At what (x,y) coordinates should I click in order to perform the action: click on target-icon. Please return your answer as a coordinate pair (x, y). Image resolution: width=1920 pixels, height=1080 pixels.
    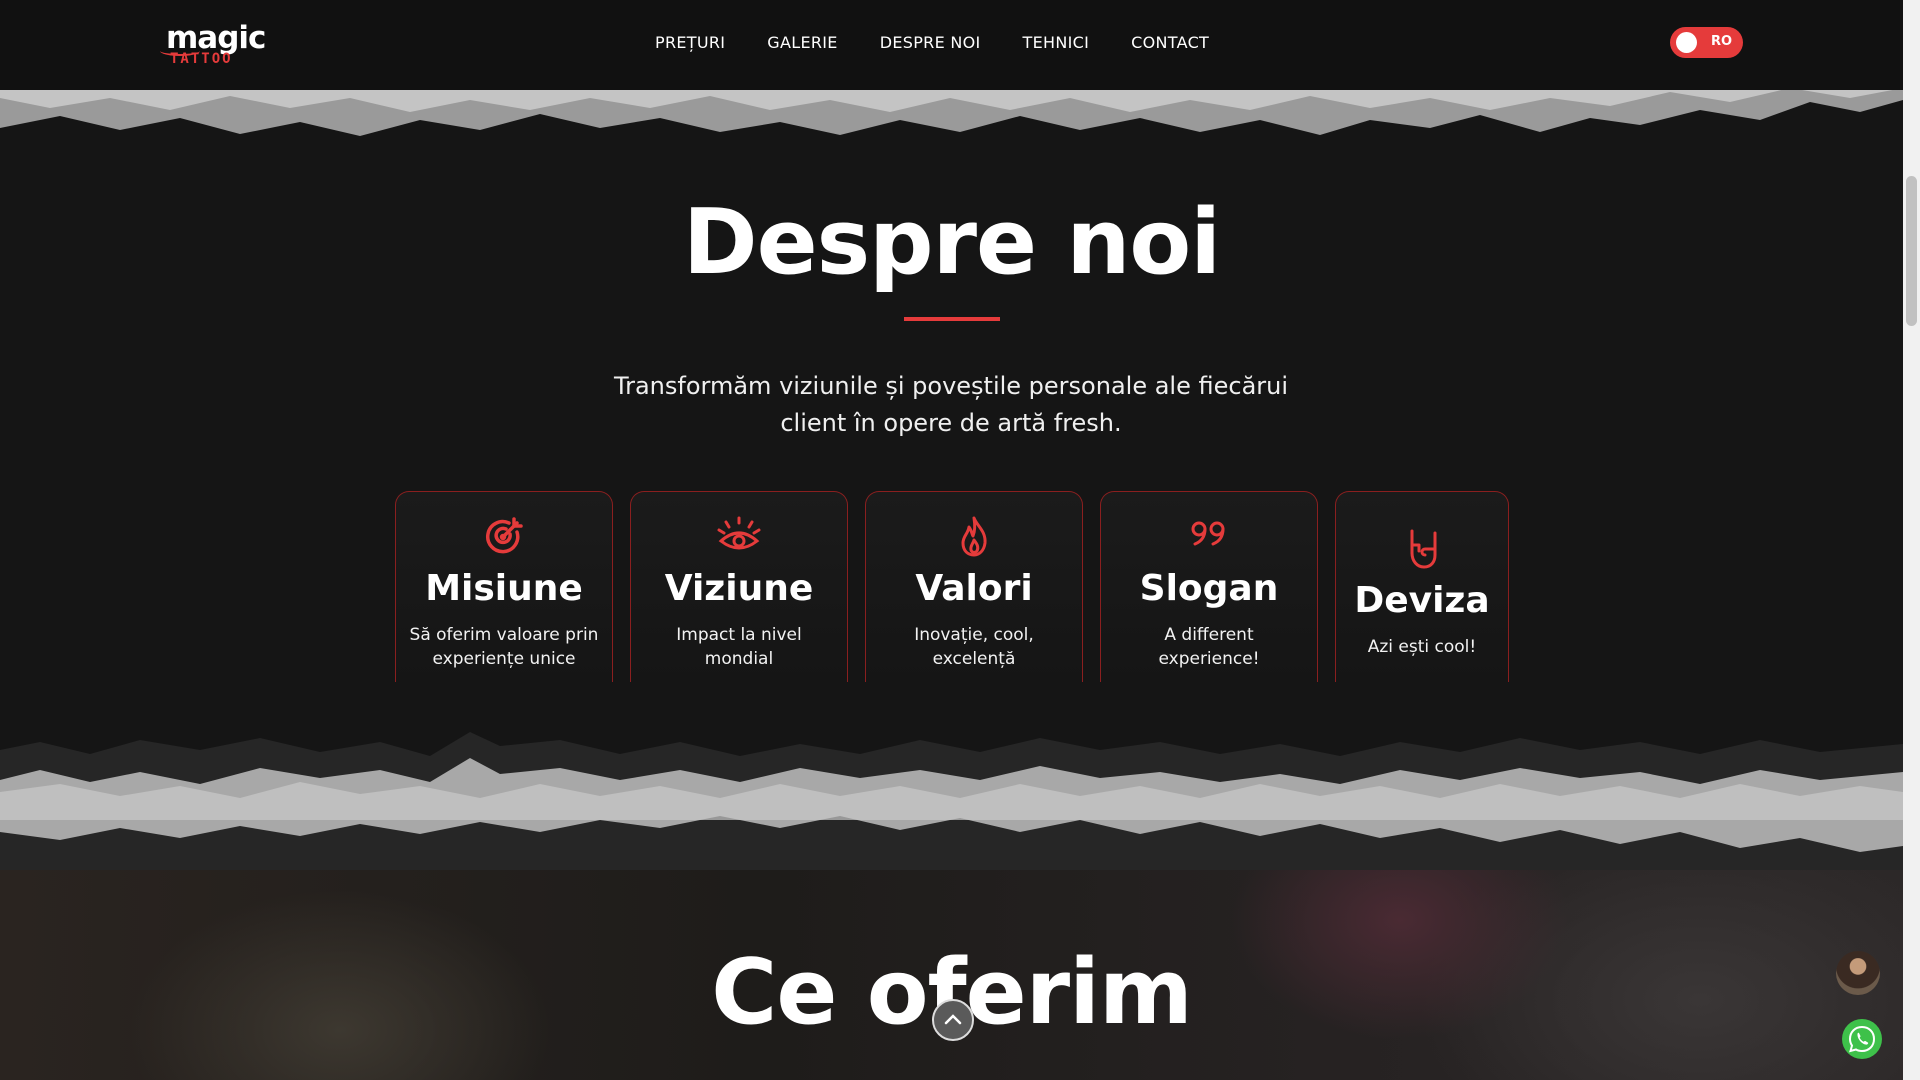
    Looking at the image, I should click on (504, 537).